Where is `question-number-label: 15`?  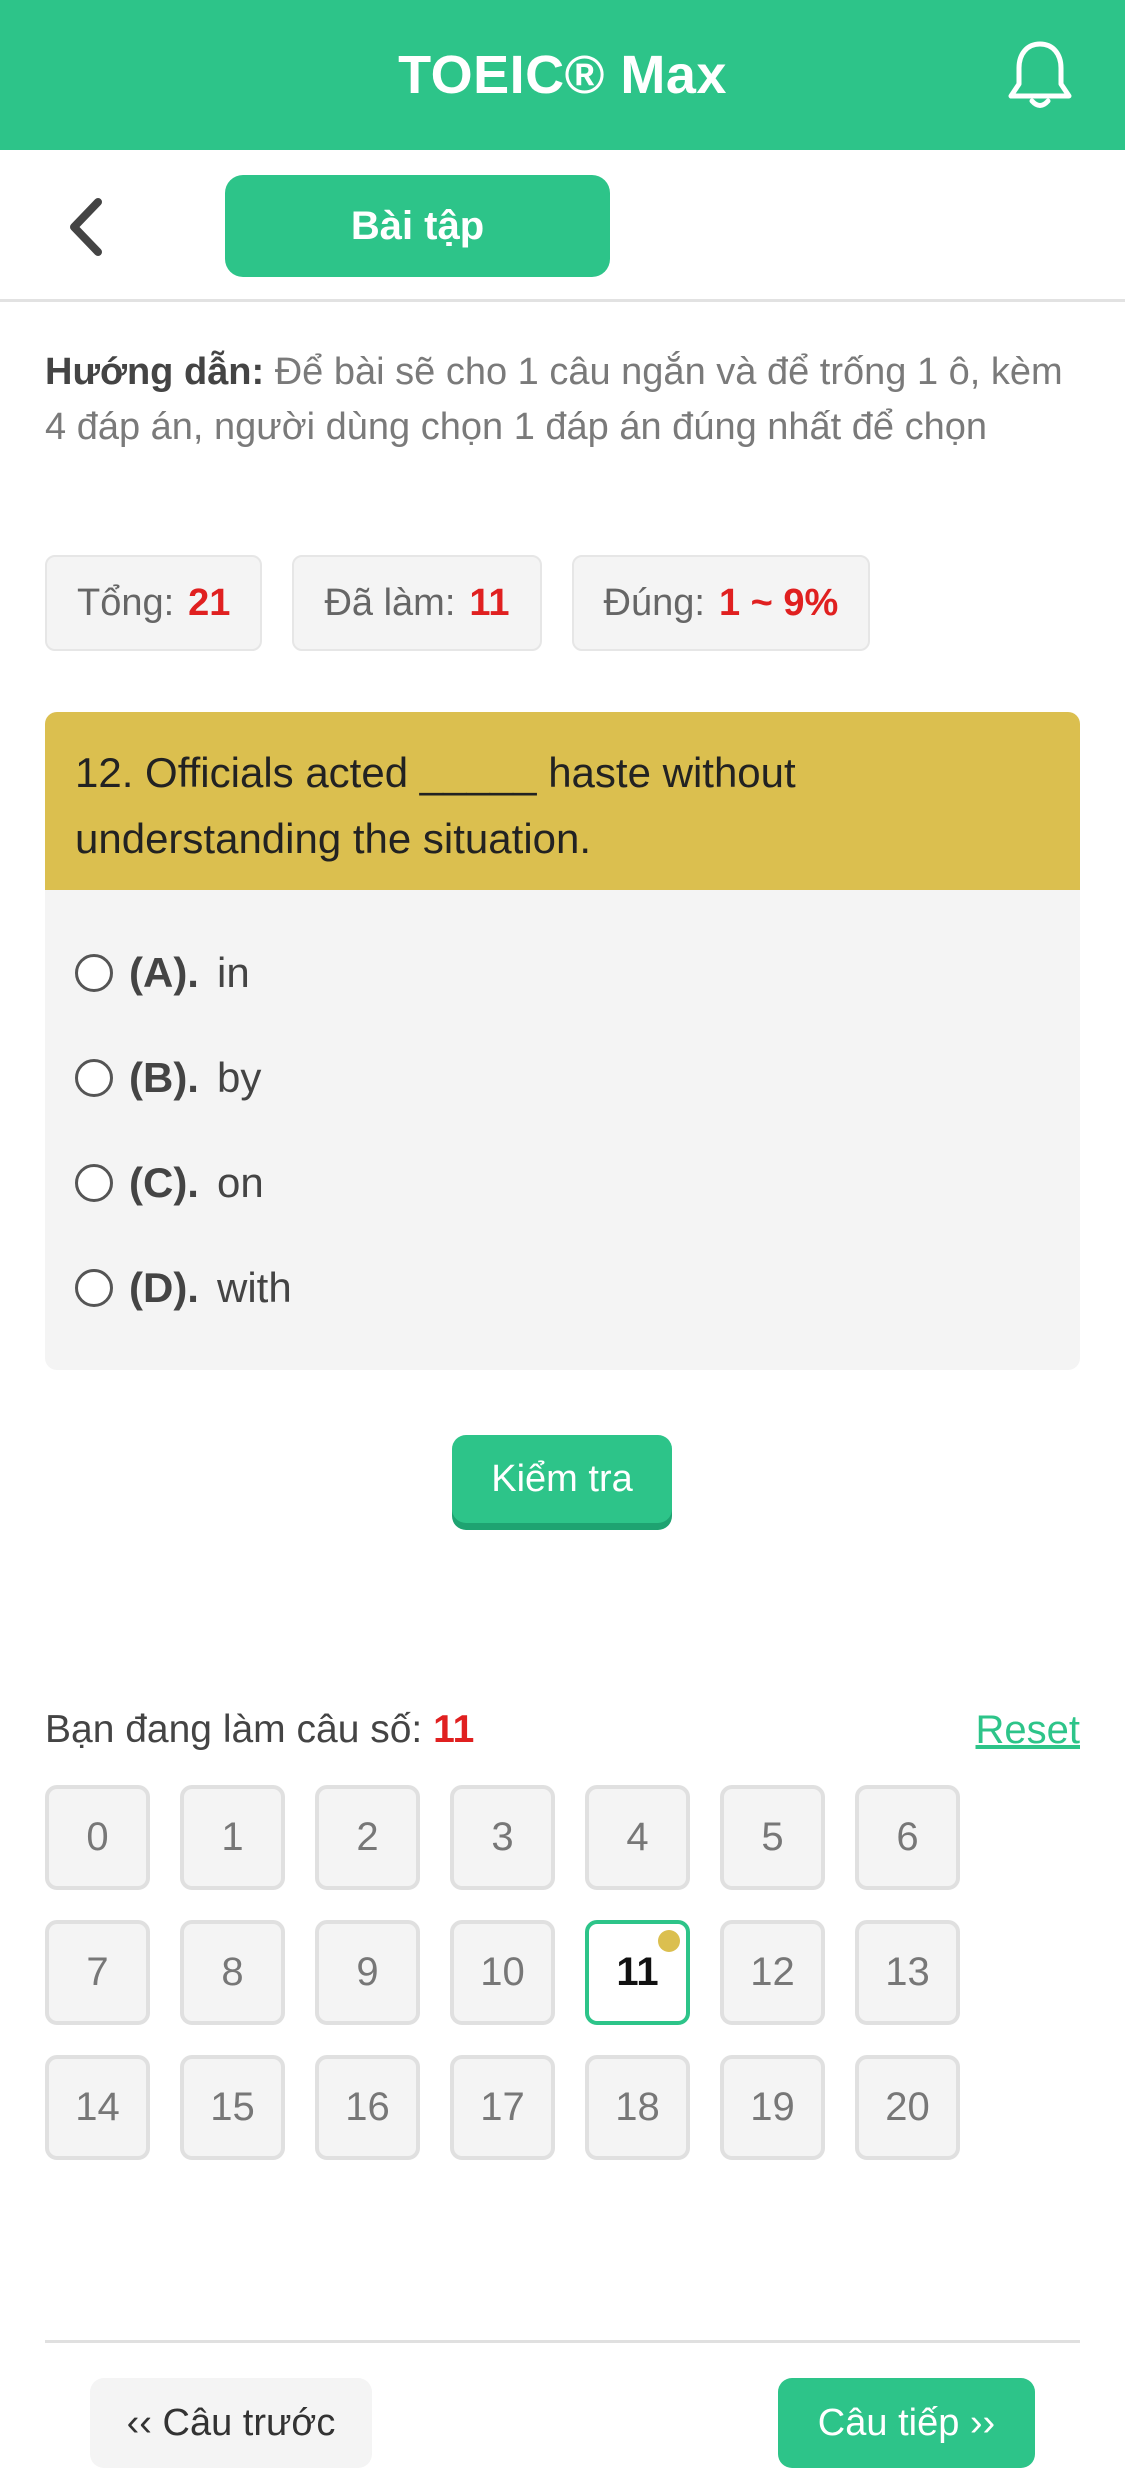 question-number-label: 15 is located at coordinates (232, 2107).